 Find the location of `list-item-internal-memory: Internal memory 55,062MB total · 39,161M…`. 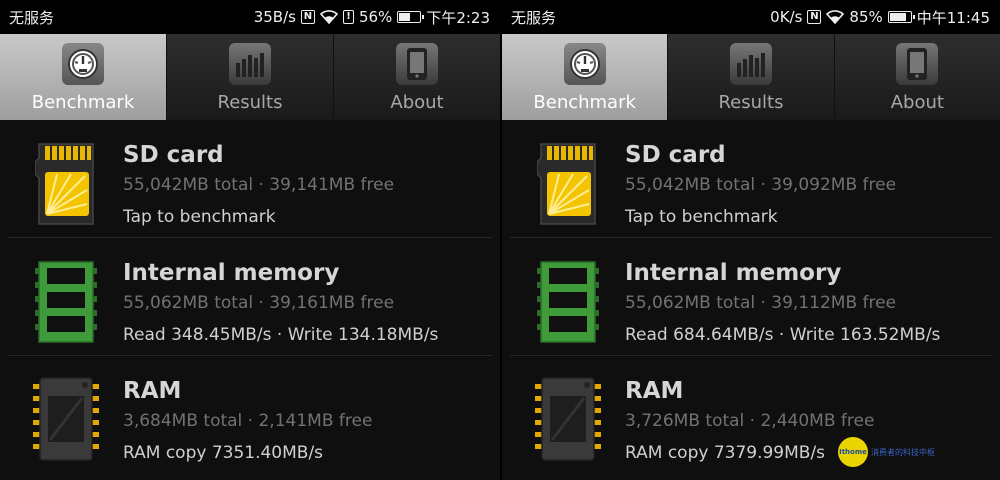

list-item-internal-memory: Internal memory 55,062MB total · 39,161M… is located at coordinates (250, 297).